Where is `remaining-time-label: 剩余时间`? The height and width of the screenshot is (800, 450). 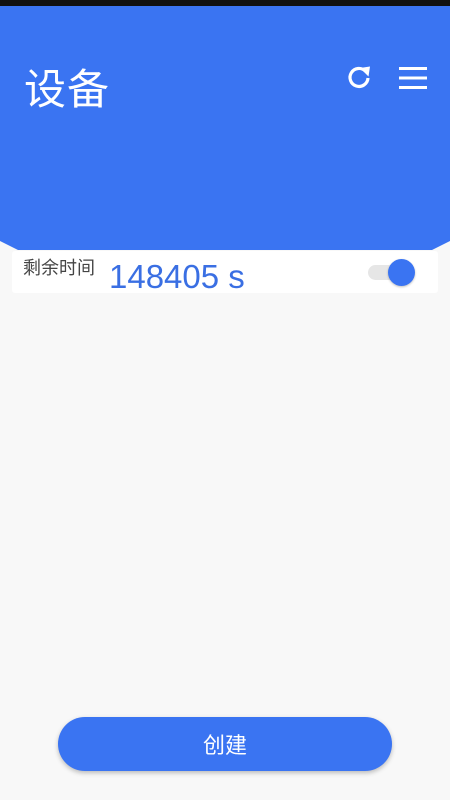 remaining-time-label: 剩余时间 is located at coordinates (59, 268).